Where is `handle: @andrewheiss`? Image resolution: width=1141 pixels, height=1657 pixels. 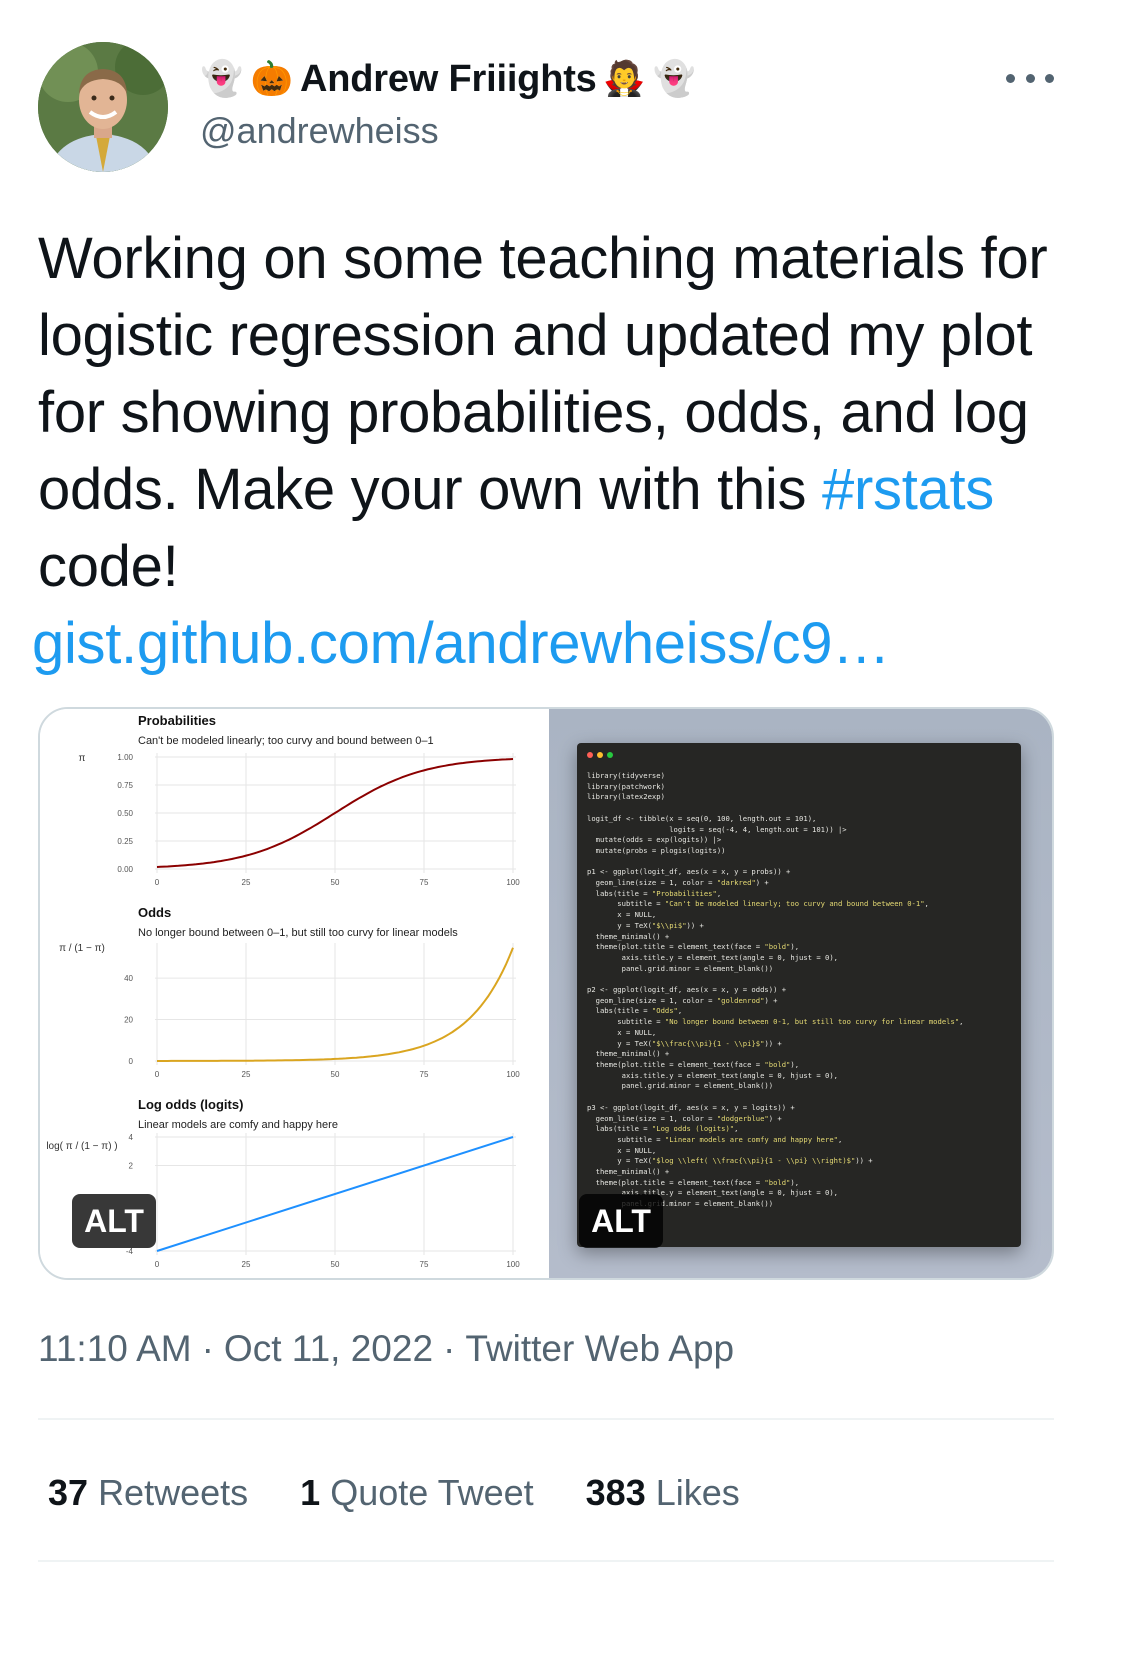
handle: @andrewheiss is located at coordinates (319, 131).